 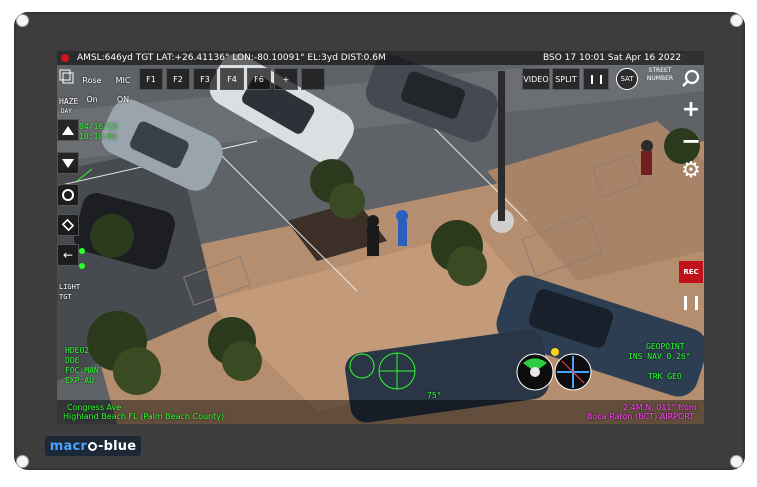 What do you see at coordinates (232, 79) in the screenshot?
I see `f4-button: F4` at bounding box center [232, 79].